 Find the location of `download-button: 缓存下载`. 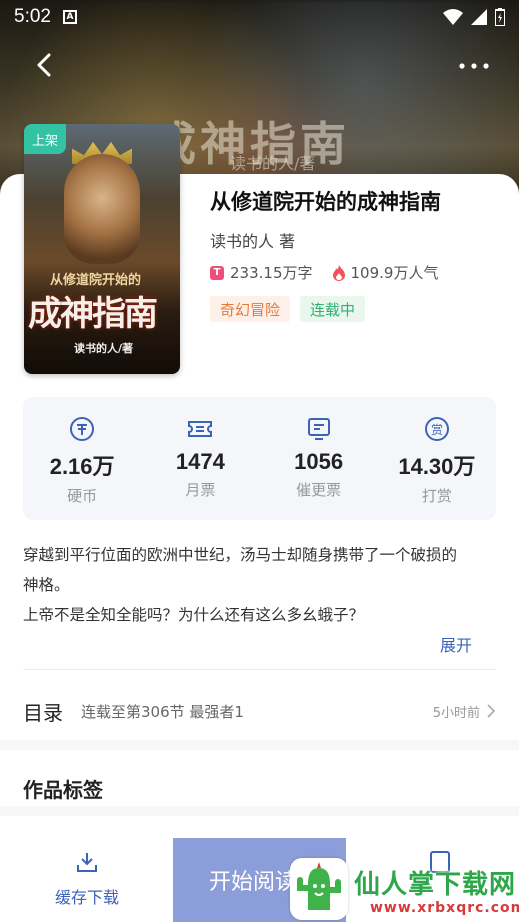

download-button: 缓存下载 is located at coordinates (87, 879).